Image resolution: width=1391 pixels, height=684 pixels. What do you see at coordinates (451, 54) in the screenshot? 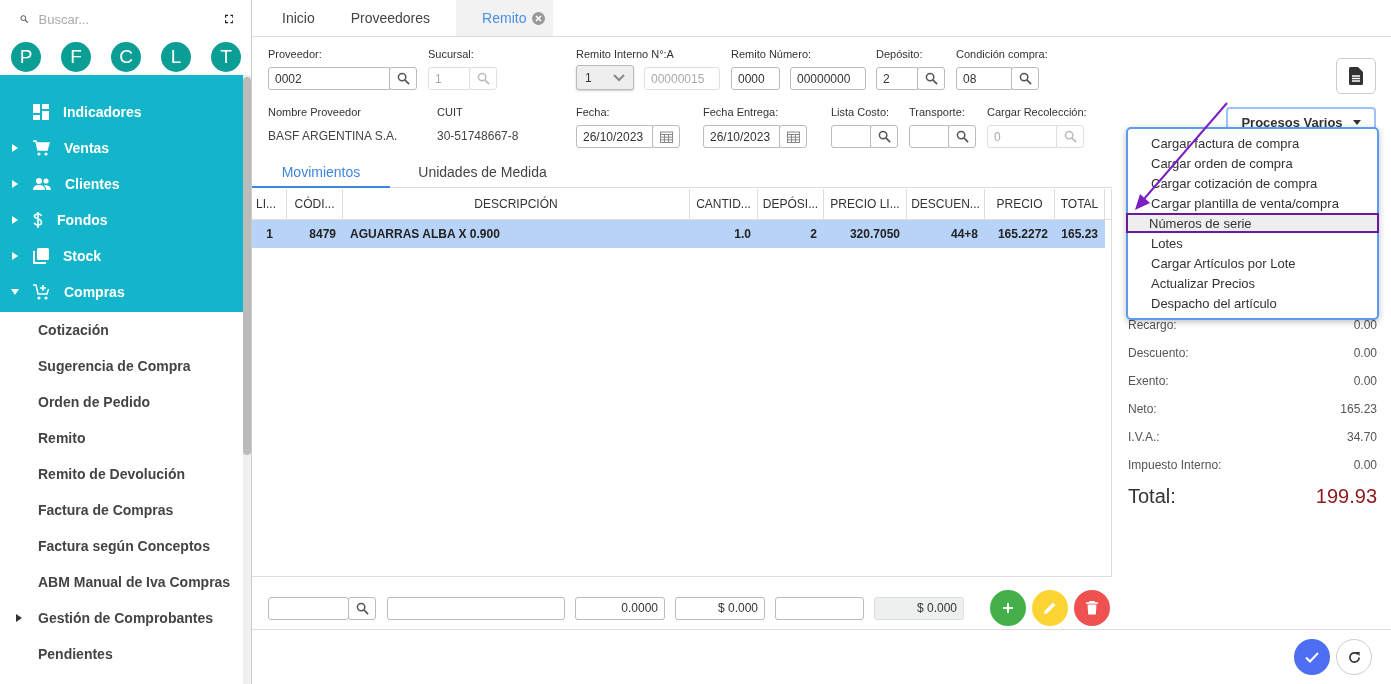
I see `field-label: Sucursal:` at bounding box center [451, 54].